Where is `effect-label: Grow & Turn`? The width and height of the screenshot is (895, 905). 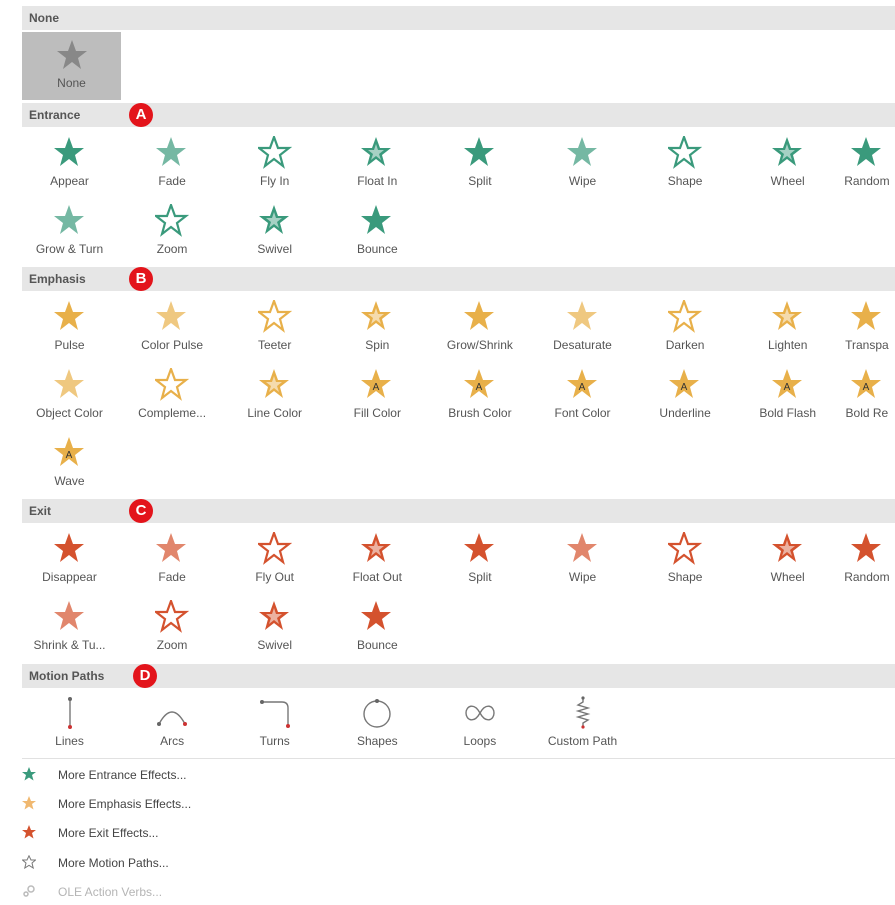 effect-label: Grow & Turn is located at coordinates (69, 249).